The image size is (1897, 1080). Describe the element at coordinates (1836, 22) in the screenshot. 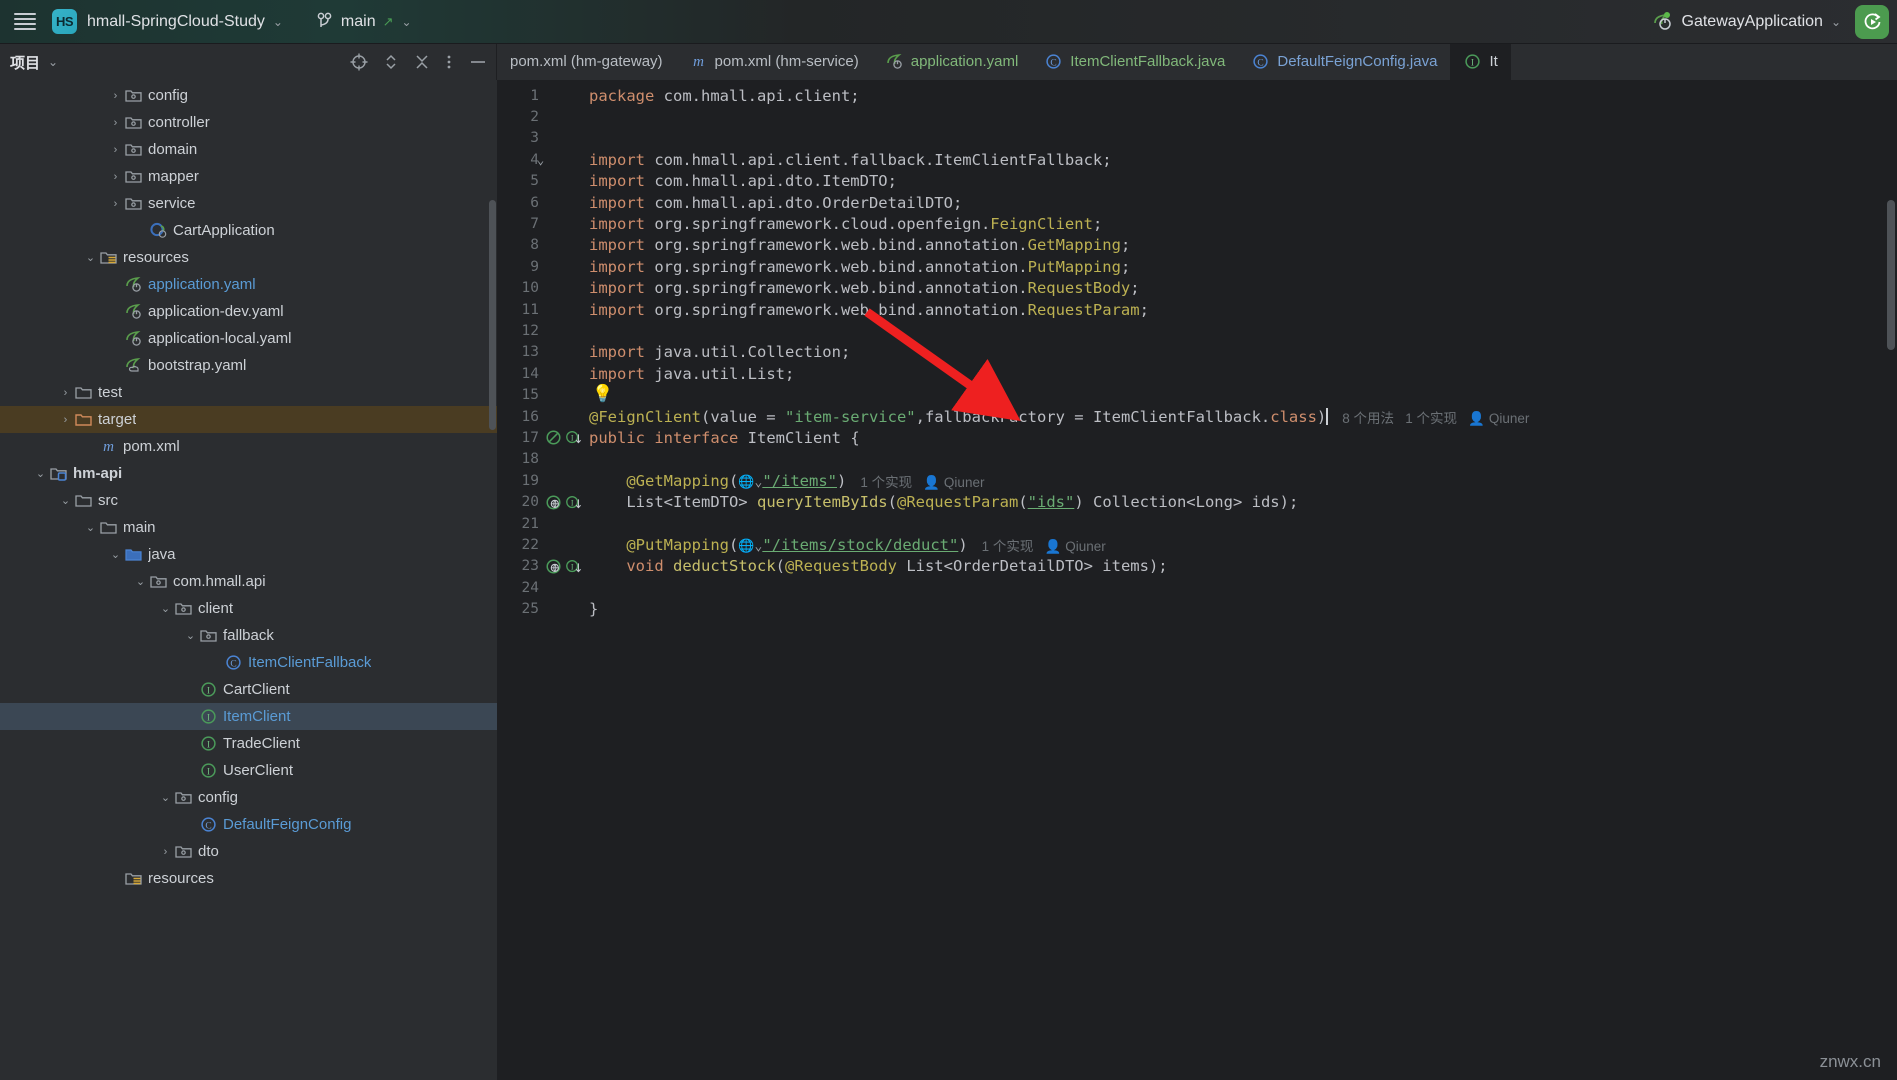

I see `run-config-chevron-down-icon: ⌄` at that location.